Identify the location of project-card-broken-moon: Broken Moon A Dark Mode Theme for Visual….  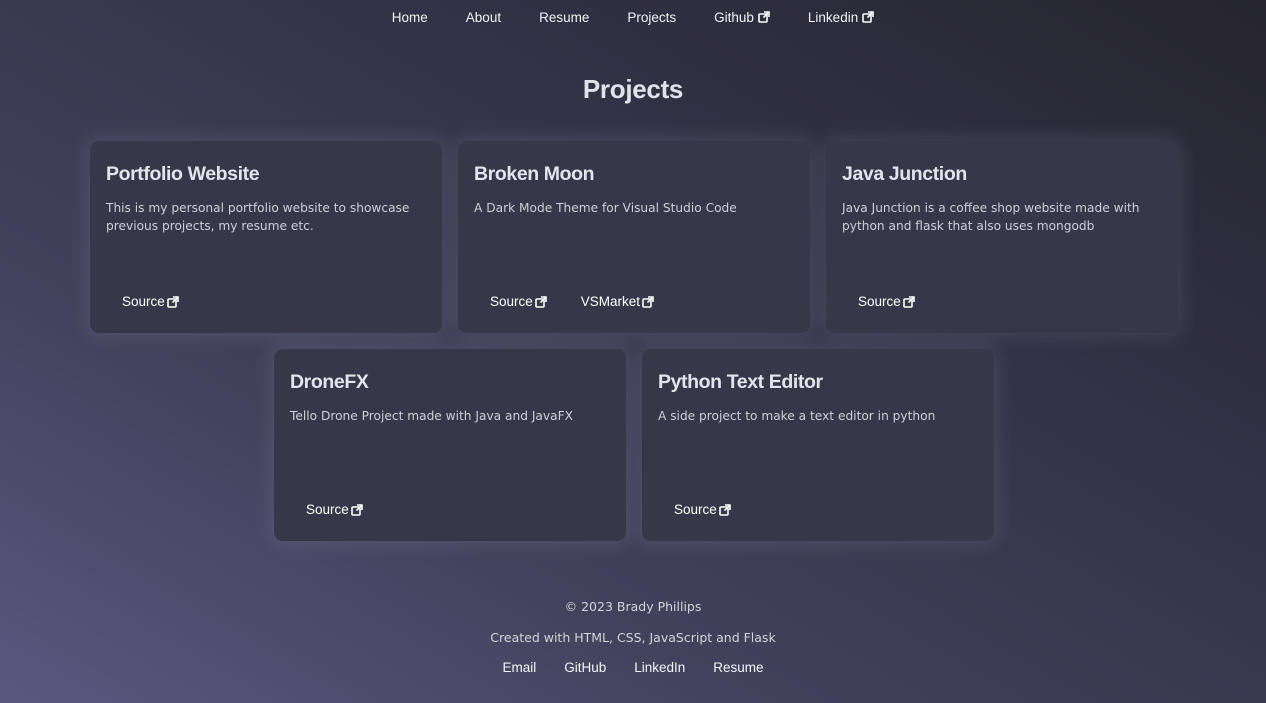
(634, 237).